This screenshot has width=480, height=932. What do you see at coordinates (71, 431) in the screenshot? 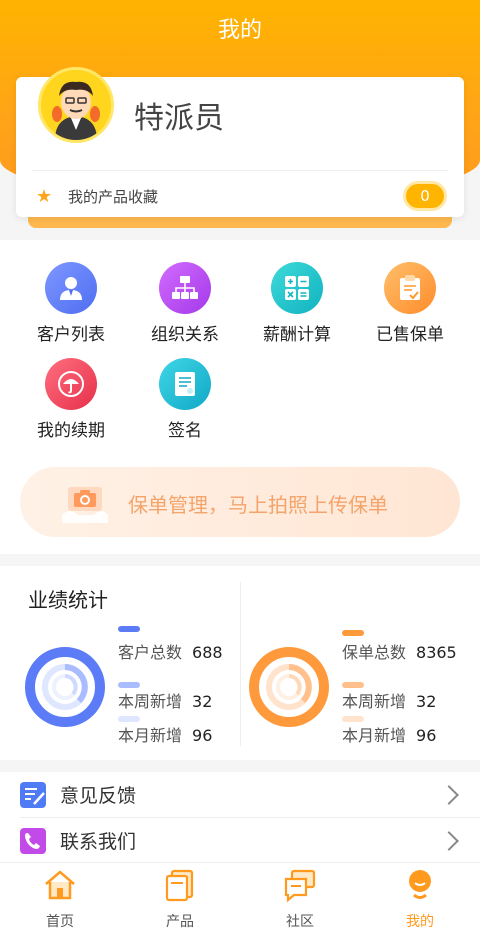
I see `grid-label: 我的续期` at bounding box center [71, 431].